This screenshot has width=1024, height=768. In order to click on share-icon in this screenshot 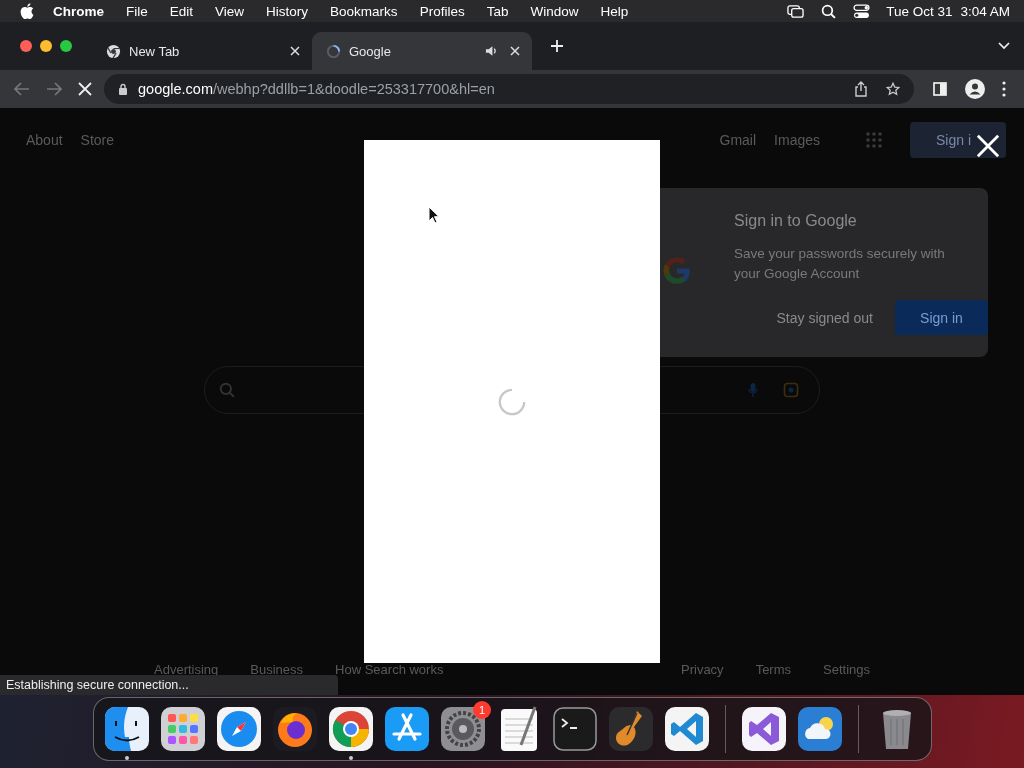, I will do `click(861, 89)`.